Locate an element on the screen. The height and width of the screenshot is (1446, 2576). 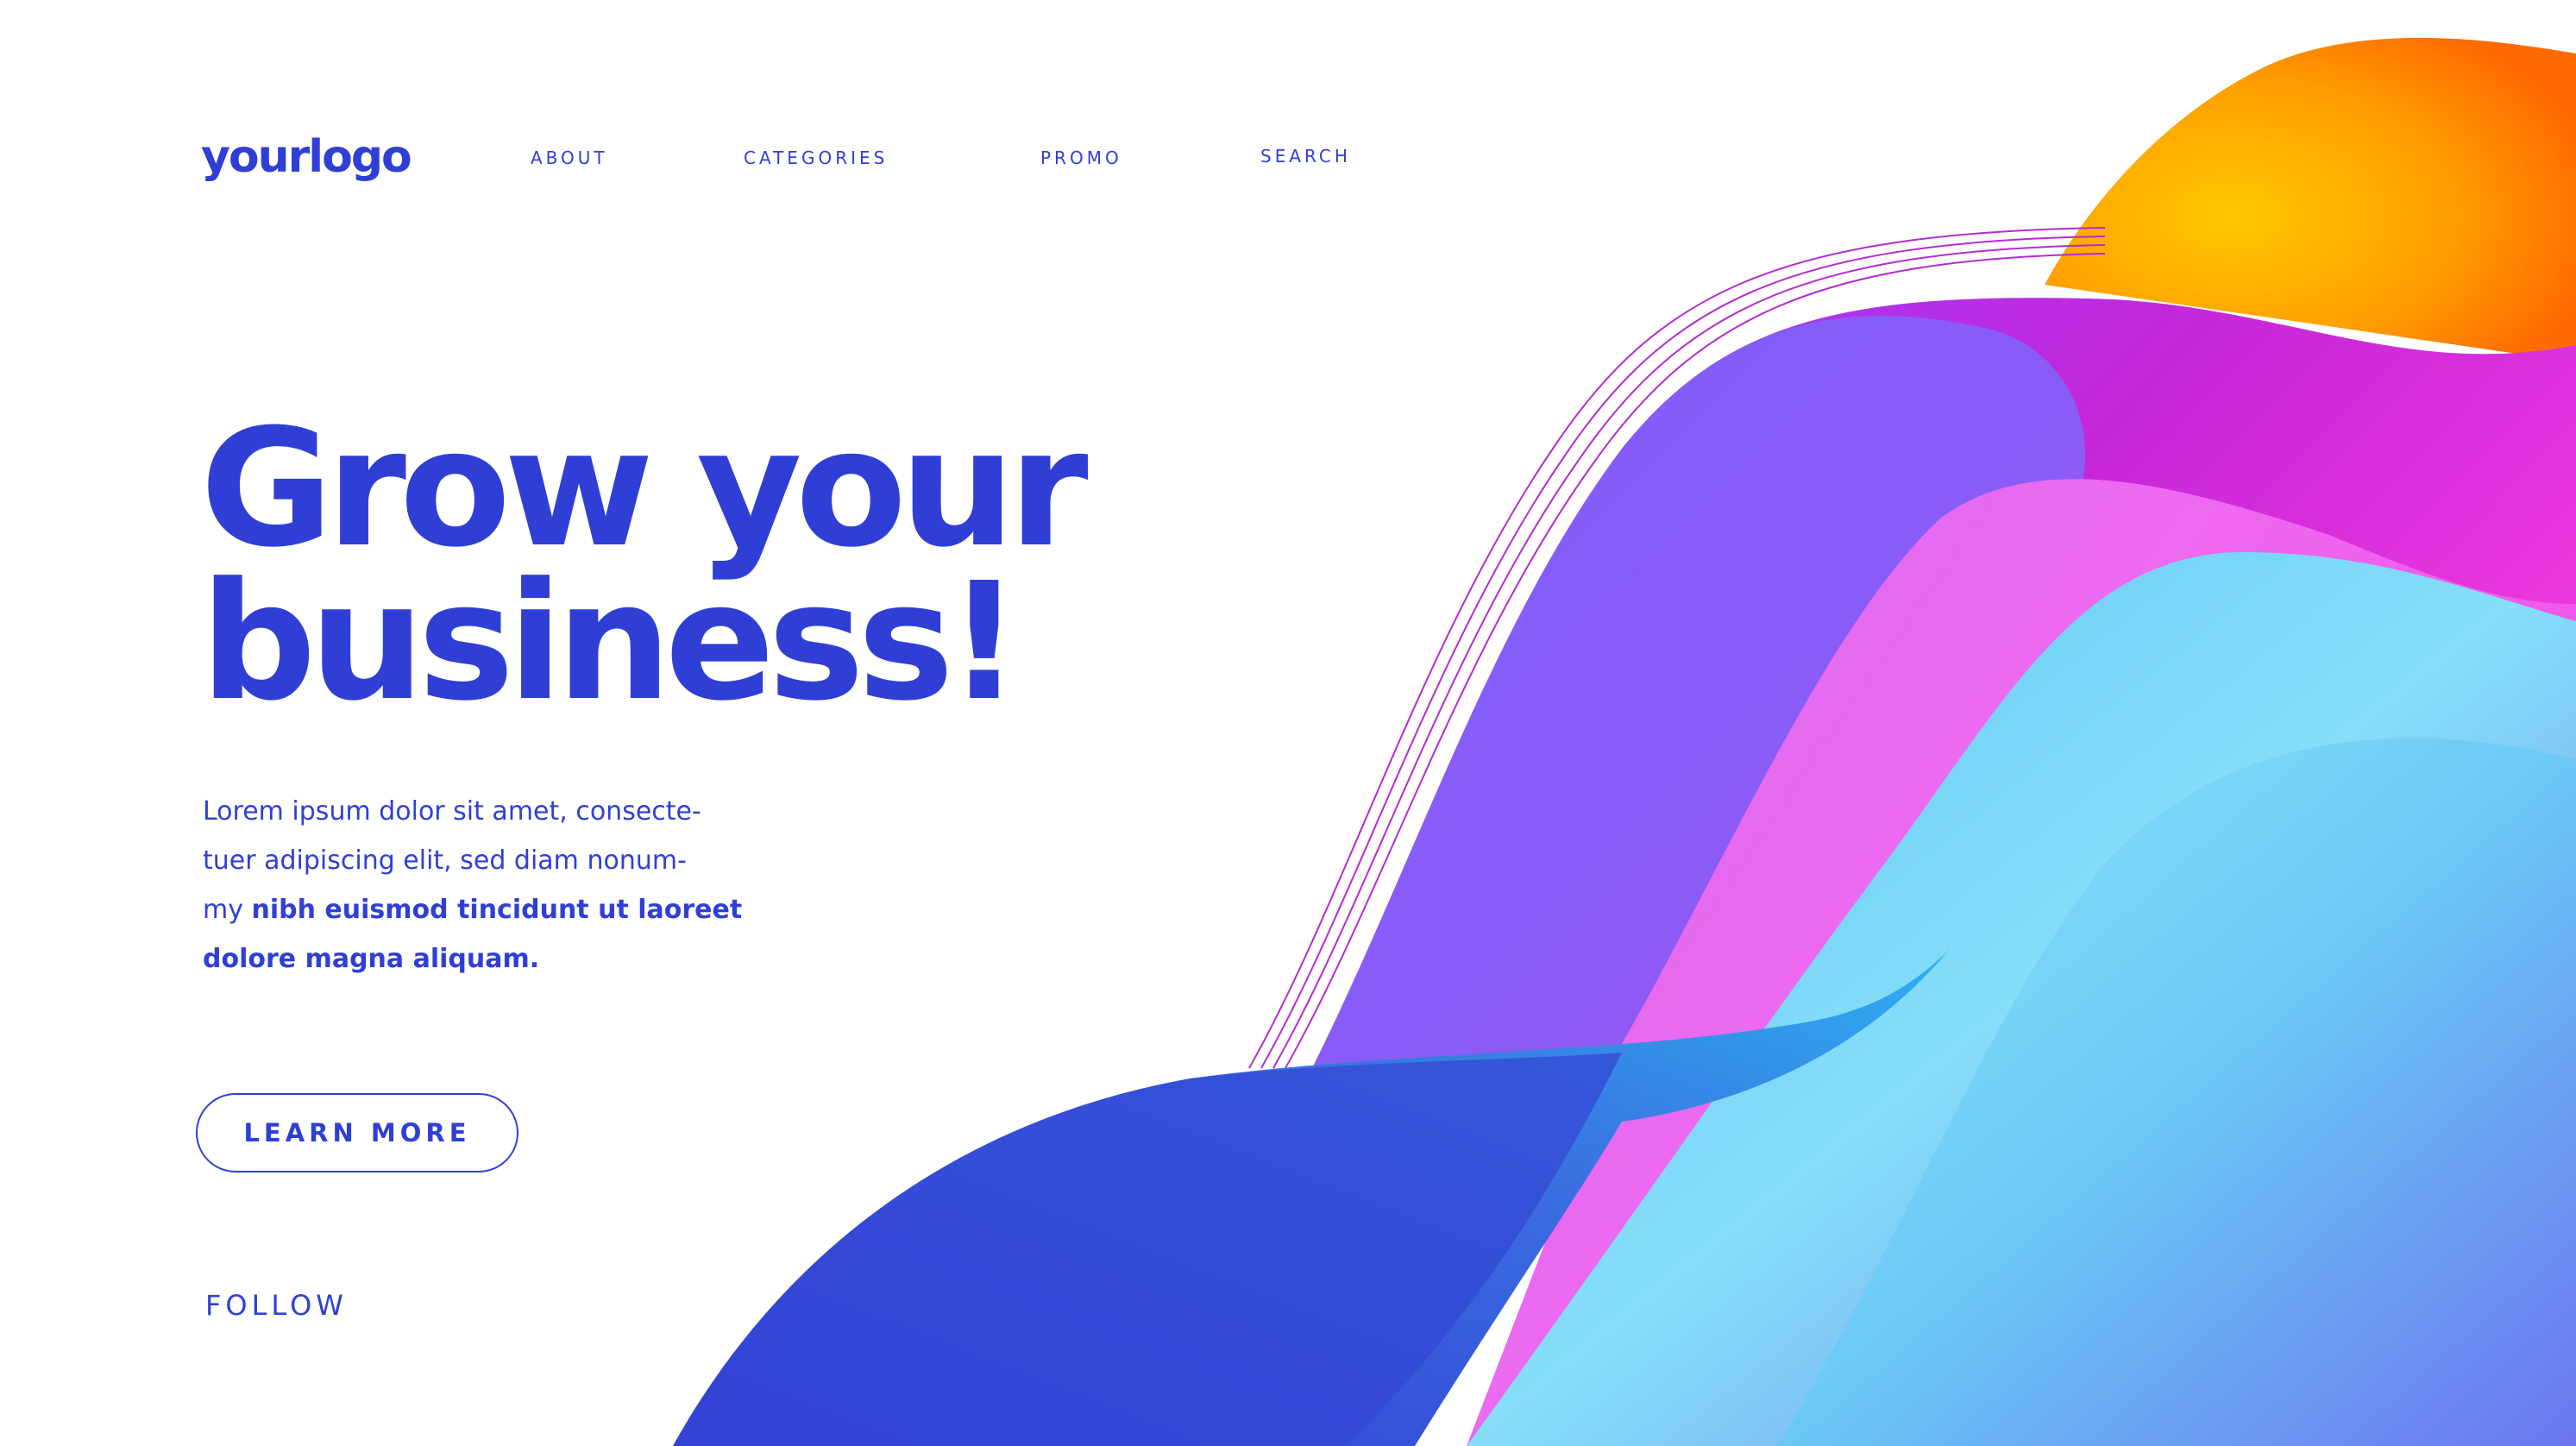
intro-line-3: my nibh euismod tincidunt ut laoreet is located at coordinates (472, 909).